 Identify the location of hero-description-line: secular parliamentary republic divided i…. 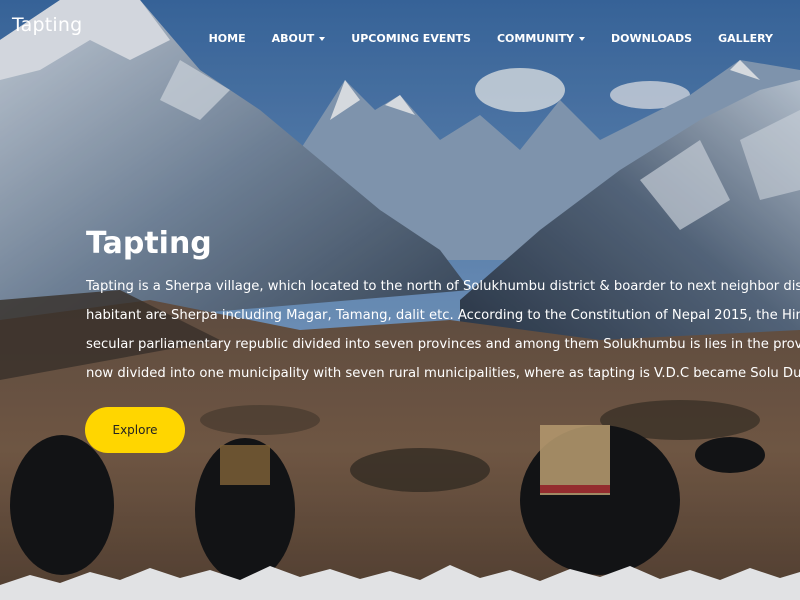
(443, 344).